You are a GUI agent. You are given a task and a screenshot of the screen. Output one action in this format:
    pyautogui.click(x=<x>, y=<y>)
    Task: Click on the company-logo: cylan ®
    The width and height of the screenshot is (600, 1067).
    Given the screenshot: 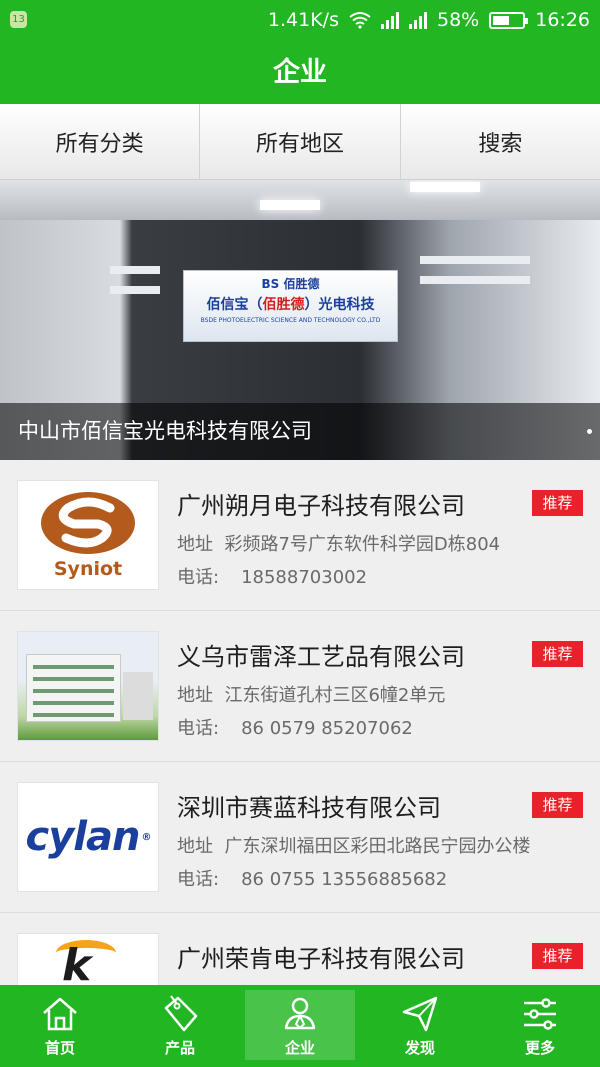 What is the action you would take?
    pyautogui.click(x=88, y=837)
    